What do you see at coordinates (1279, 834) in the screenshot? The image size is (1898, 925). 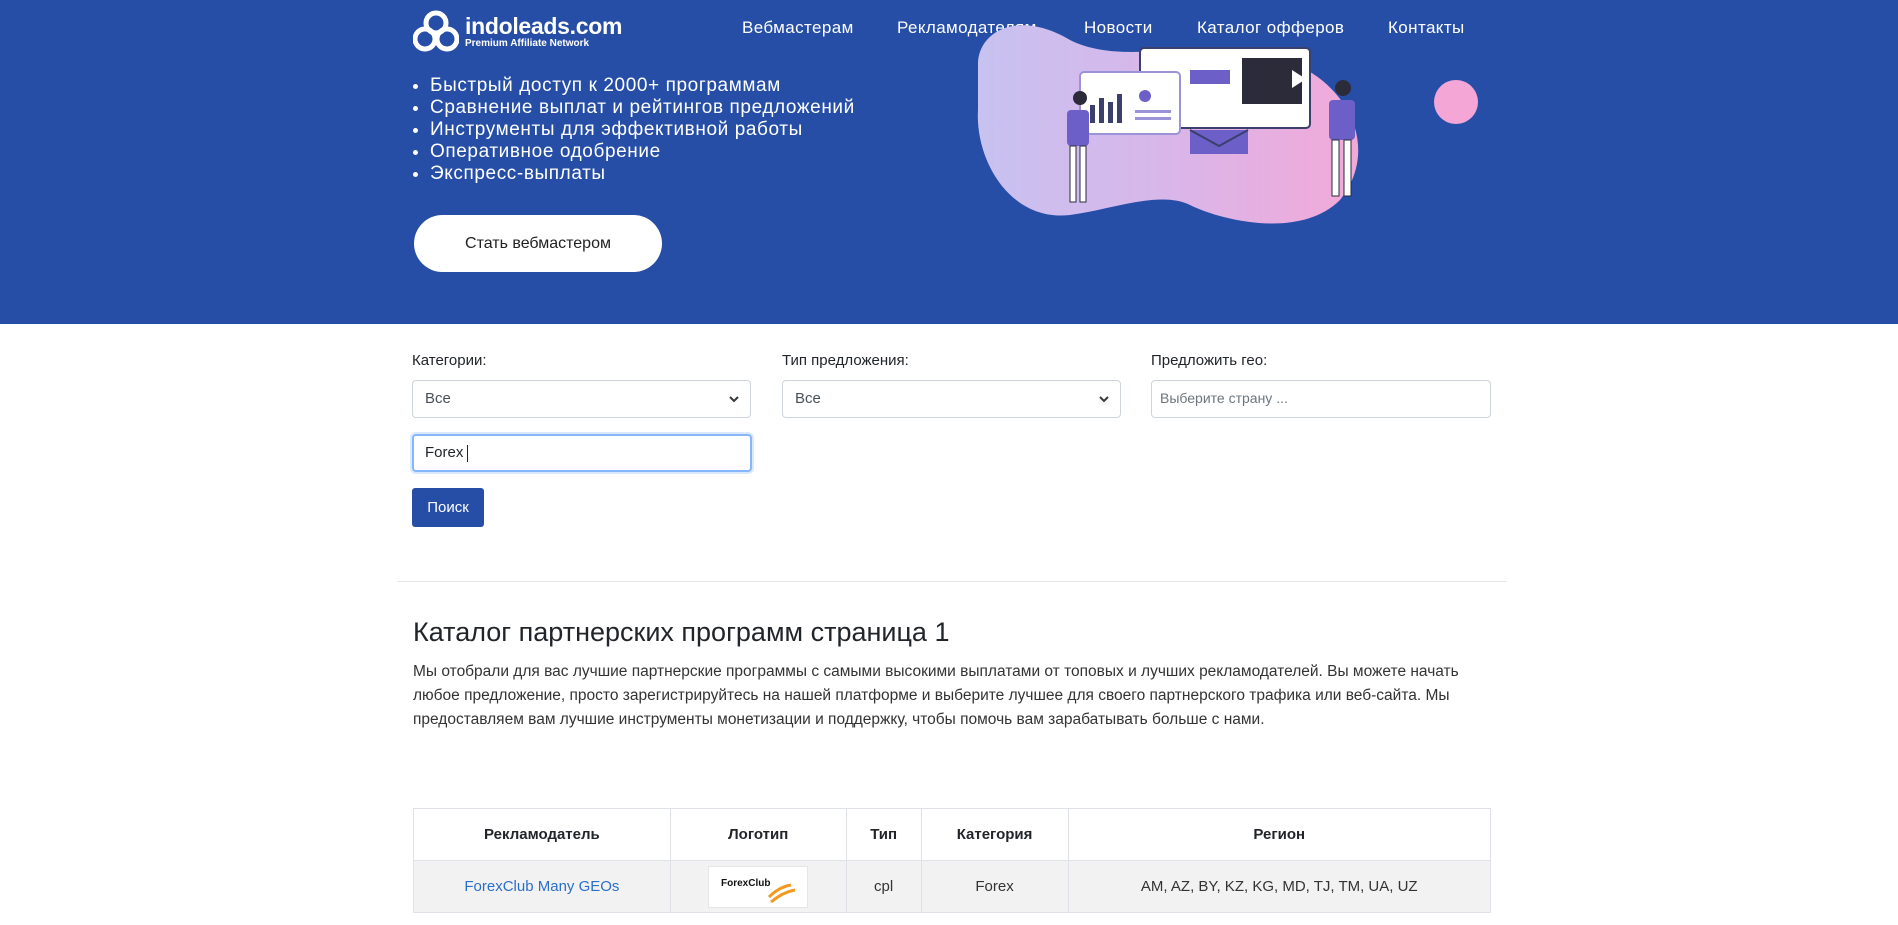 I see `column-header: Регион` at bounding box center [1279, 834].